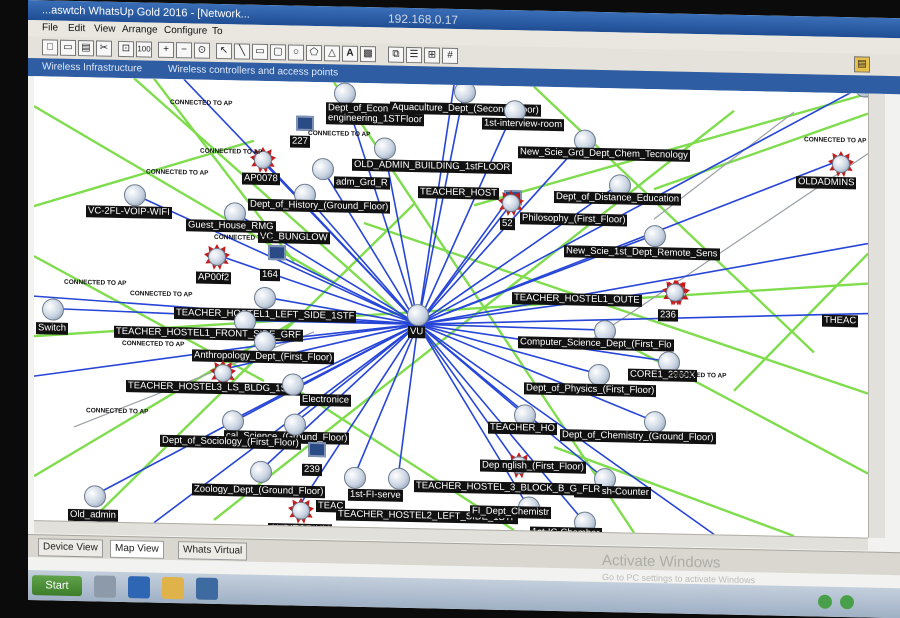 This screenshot has width=900, height=618. Describe the element at coordinates (52, 328) in the screenshot. I see `node-label-switch: Switch` at that location.